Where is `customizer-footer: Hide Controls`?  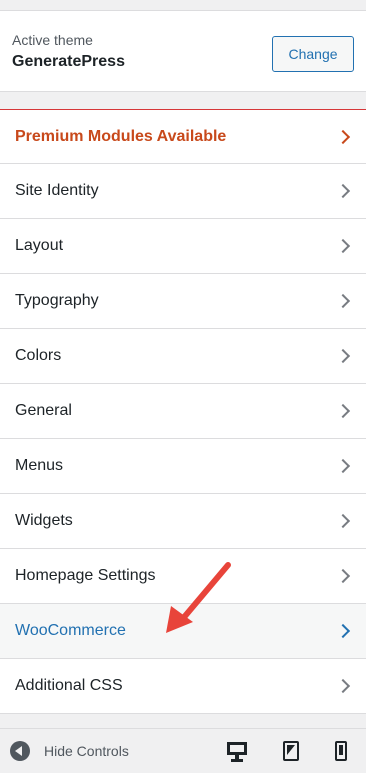
customizer-footer: Hide Controls is located at coordinates (183, 750).